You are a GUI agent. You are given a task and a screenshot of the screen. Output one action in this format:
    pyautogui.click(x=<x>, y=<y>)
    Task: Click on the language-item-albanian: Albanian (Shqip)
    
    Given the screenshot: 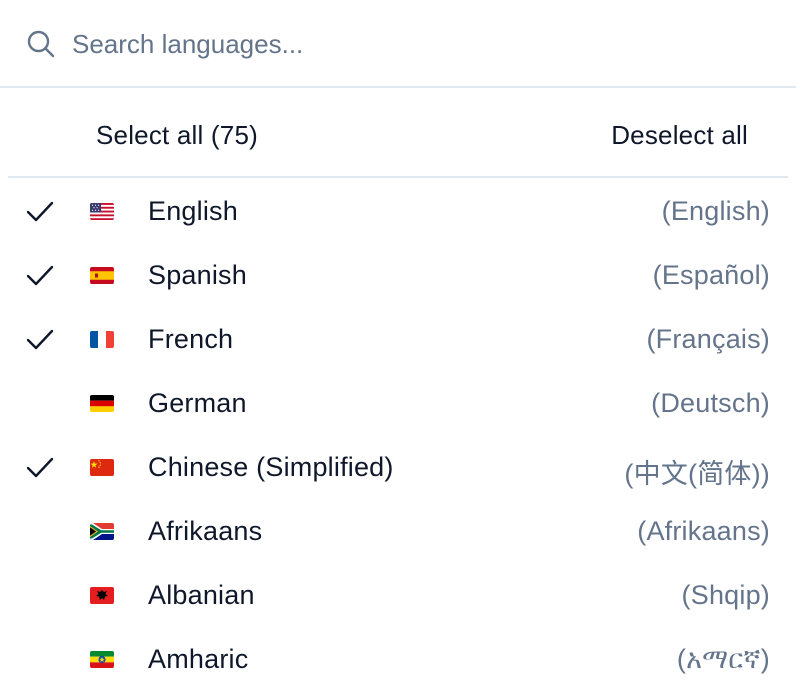 What is the action you would take?
    pyautogui.click(x=398, y=596)
    